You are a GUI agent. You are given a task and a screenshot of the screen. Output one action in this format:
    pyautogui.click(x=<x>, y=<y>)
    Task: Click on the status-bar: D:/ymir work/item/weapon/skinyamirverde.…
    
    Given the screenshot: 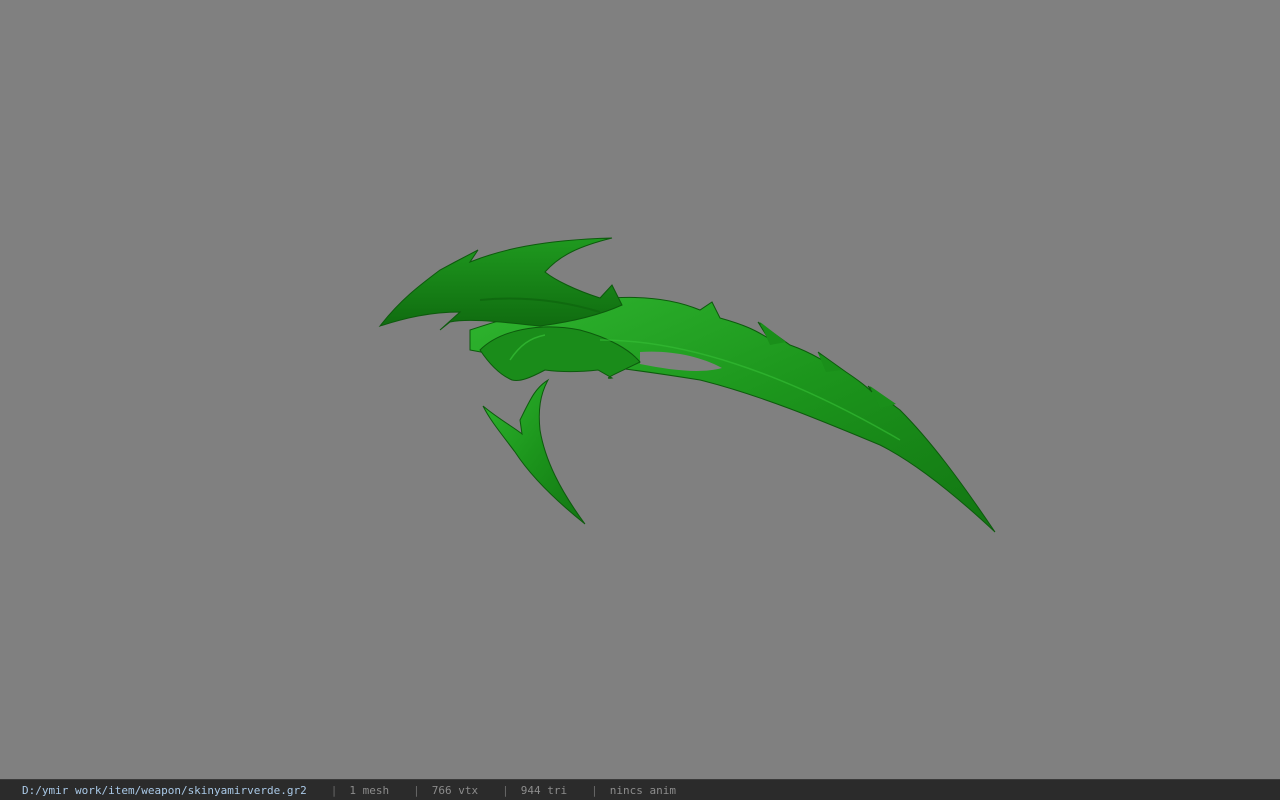 What is the action you would take?
    pyautogui.click(x=640, y=789)
    